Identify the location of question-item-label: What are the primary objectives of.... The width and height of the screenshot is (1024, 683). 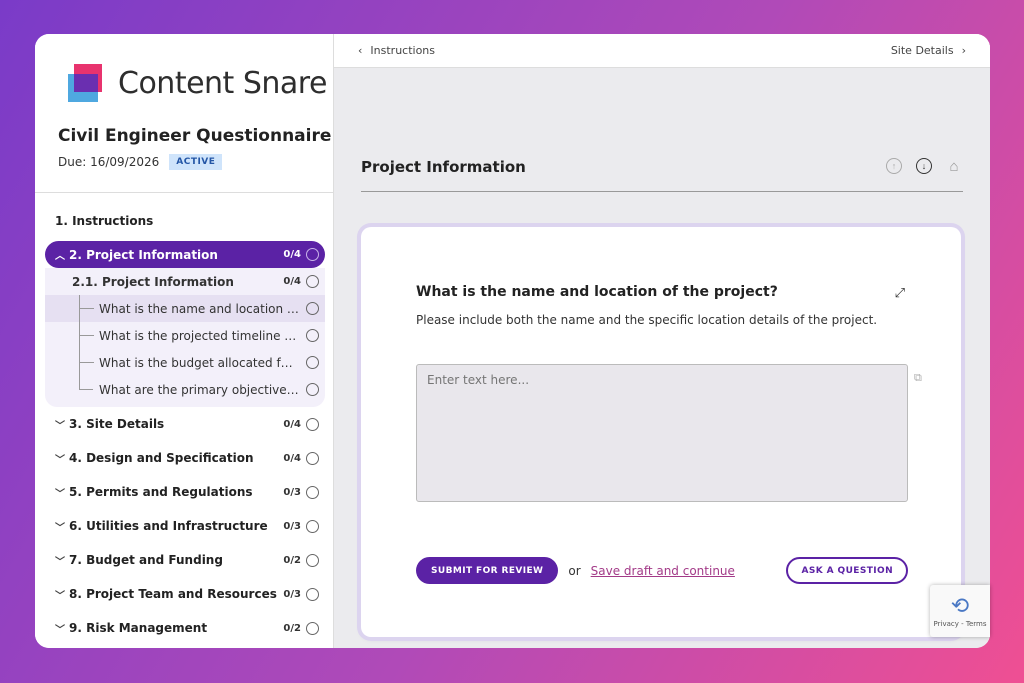
(199, 389).